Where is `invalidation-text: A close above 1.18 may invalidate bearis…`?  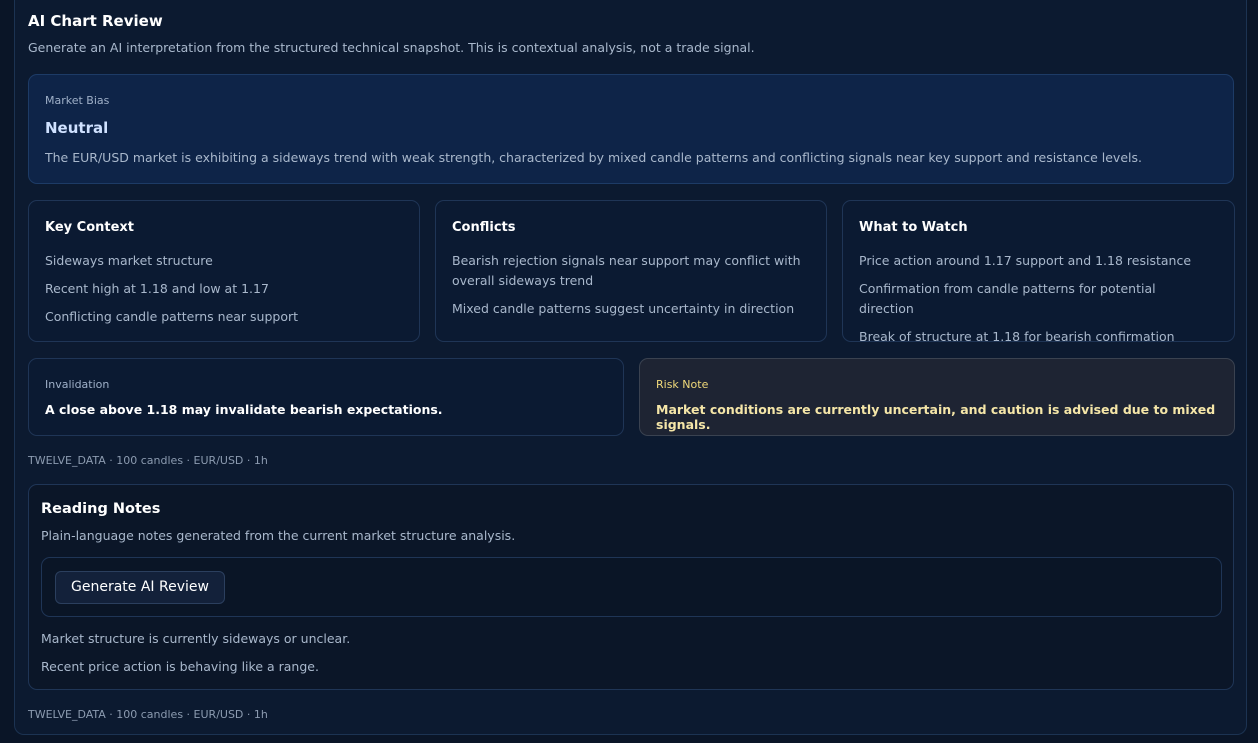 invalidation-text: A close above 1.18 may invalidate bearis… is located at coordinates (244, 409).